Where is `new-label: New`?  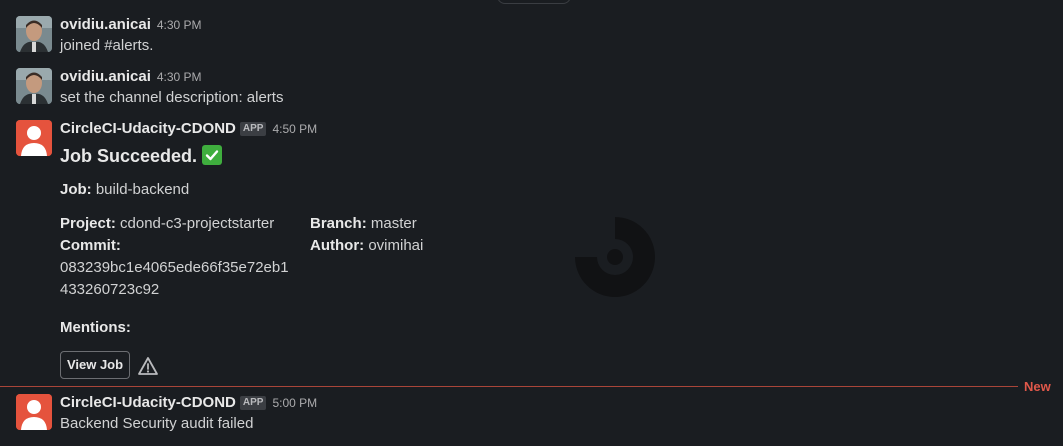
new-label: New is located at coordinates (1037, 386).